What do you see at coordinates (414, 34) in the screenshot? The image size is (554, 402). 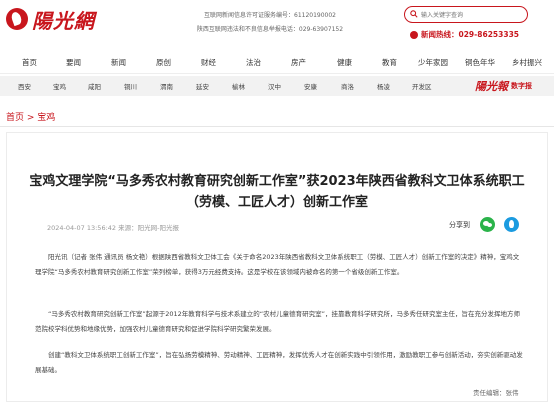 I see `phone-icon` at bounding box center [414, 34].